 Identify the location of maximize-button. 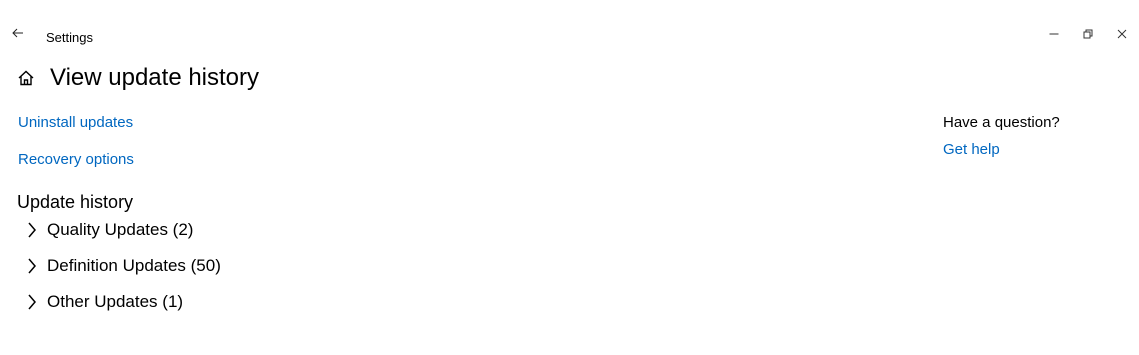
(1088, 34).